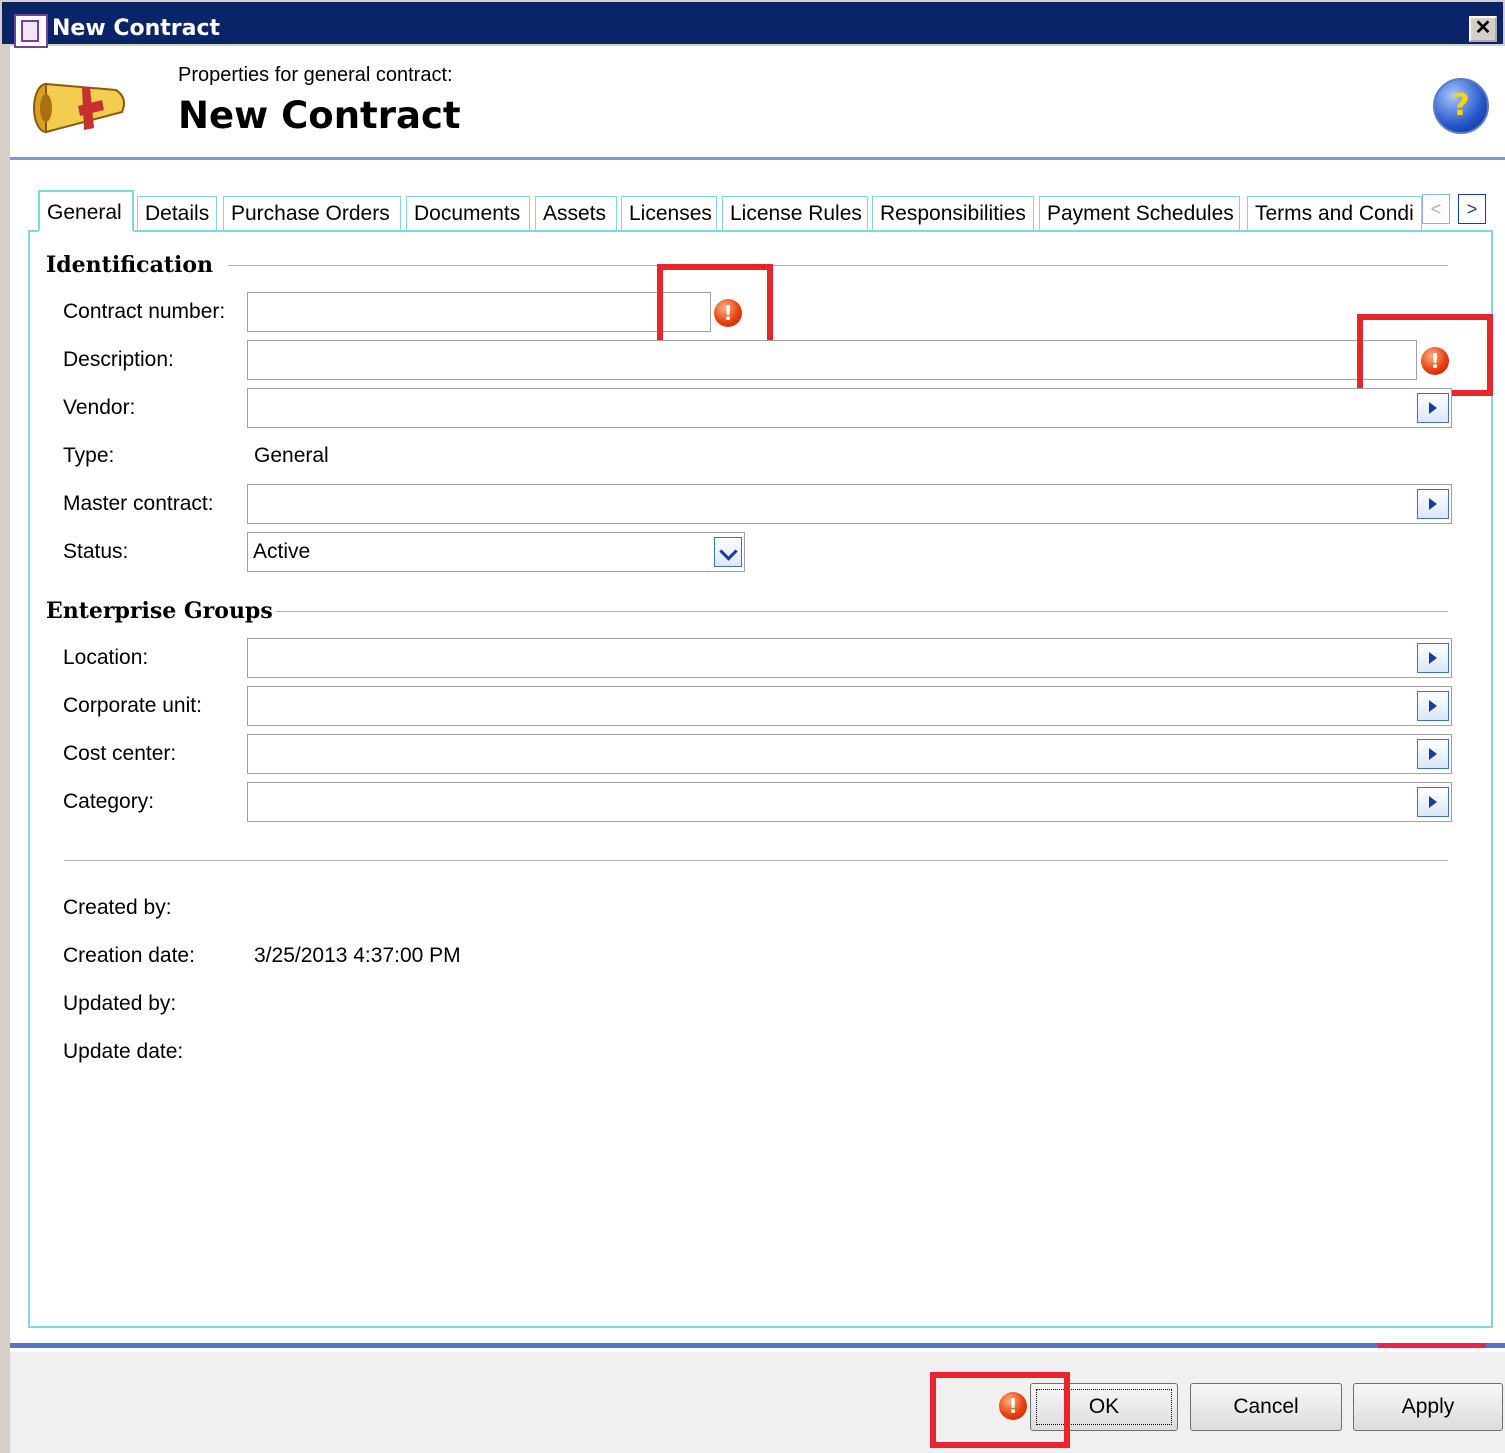 This screenshot has width=1505, height=1453. What do you see at coordinates (1433, 802) in the screenshot?
I see `category-lookup-button` at bounding box center [1433, 802].